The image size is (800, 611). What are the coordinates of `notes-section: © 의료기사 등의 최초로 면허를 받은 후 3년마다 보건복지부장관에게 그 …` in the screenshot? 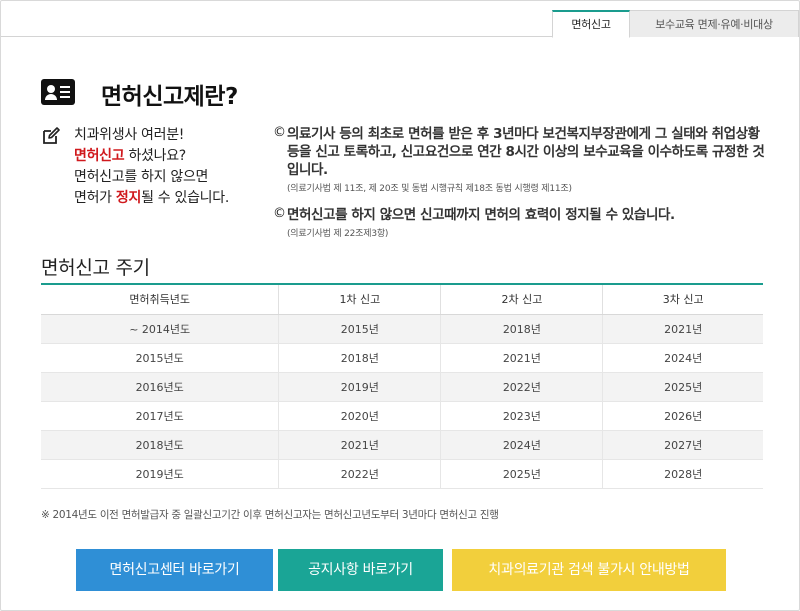 It's located at (523, 188).